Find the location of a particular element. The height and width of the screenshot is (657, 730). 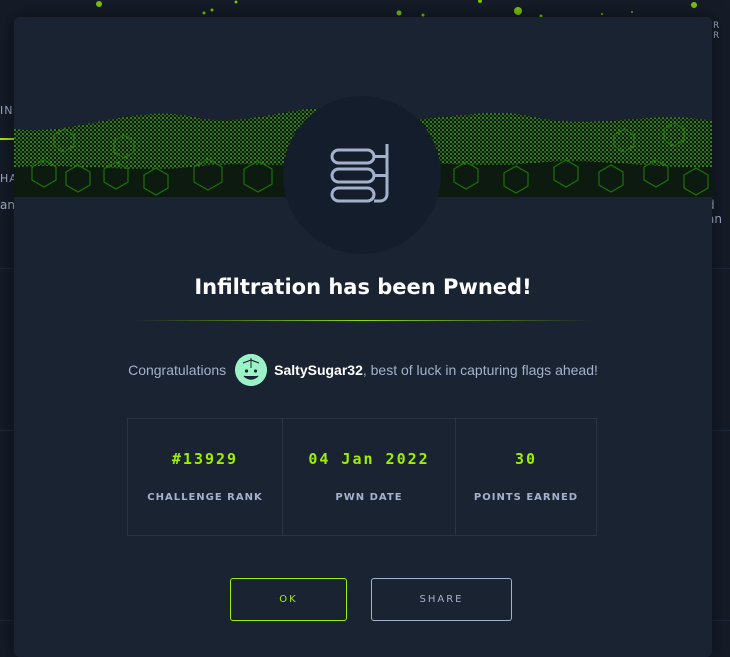

challenge-emblem is located at coordinates (362, 175).